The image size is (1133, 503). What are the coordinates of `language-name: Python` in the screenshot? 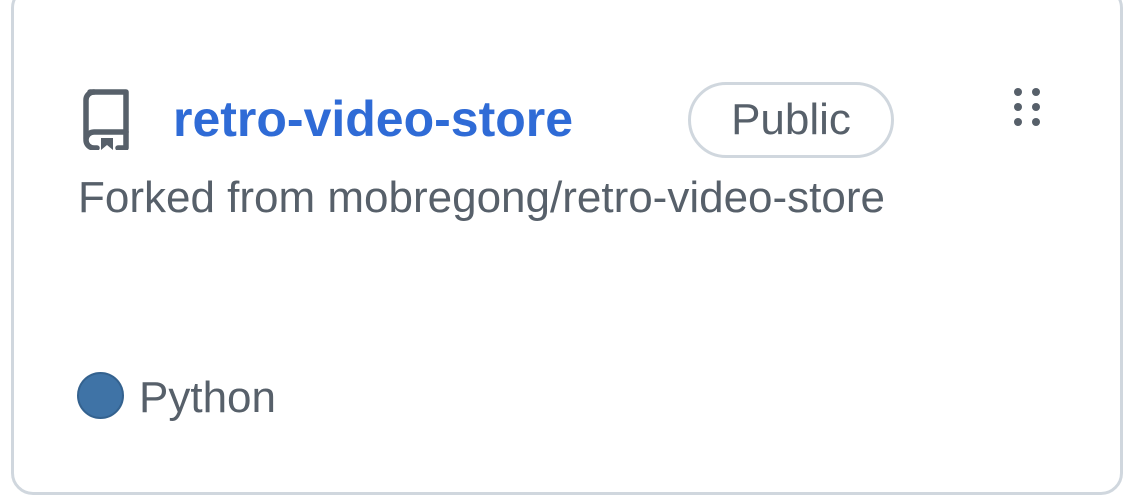 It's located at (207, 397).